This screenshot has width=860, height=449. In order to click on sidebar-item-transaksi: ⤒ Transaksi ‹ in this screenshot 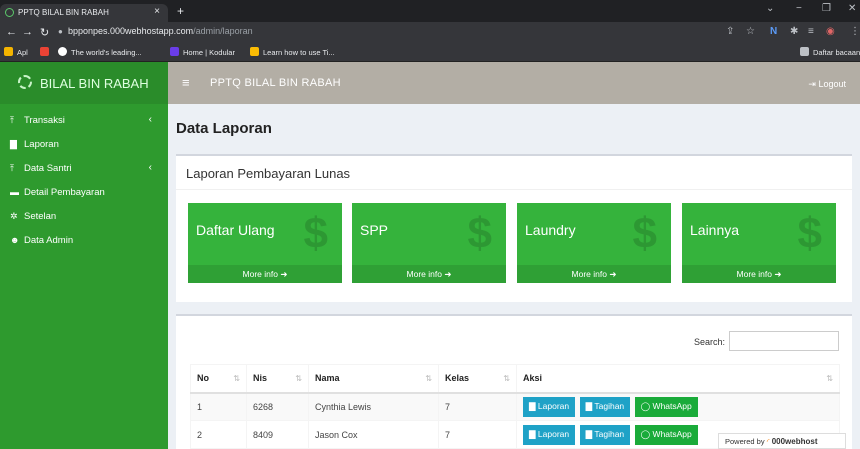, I will do `click(84, 122)`.